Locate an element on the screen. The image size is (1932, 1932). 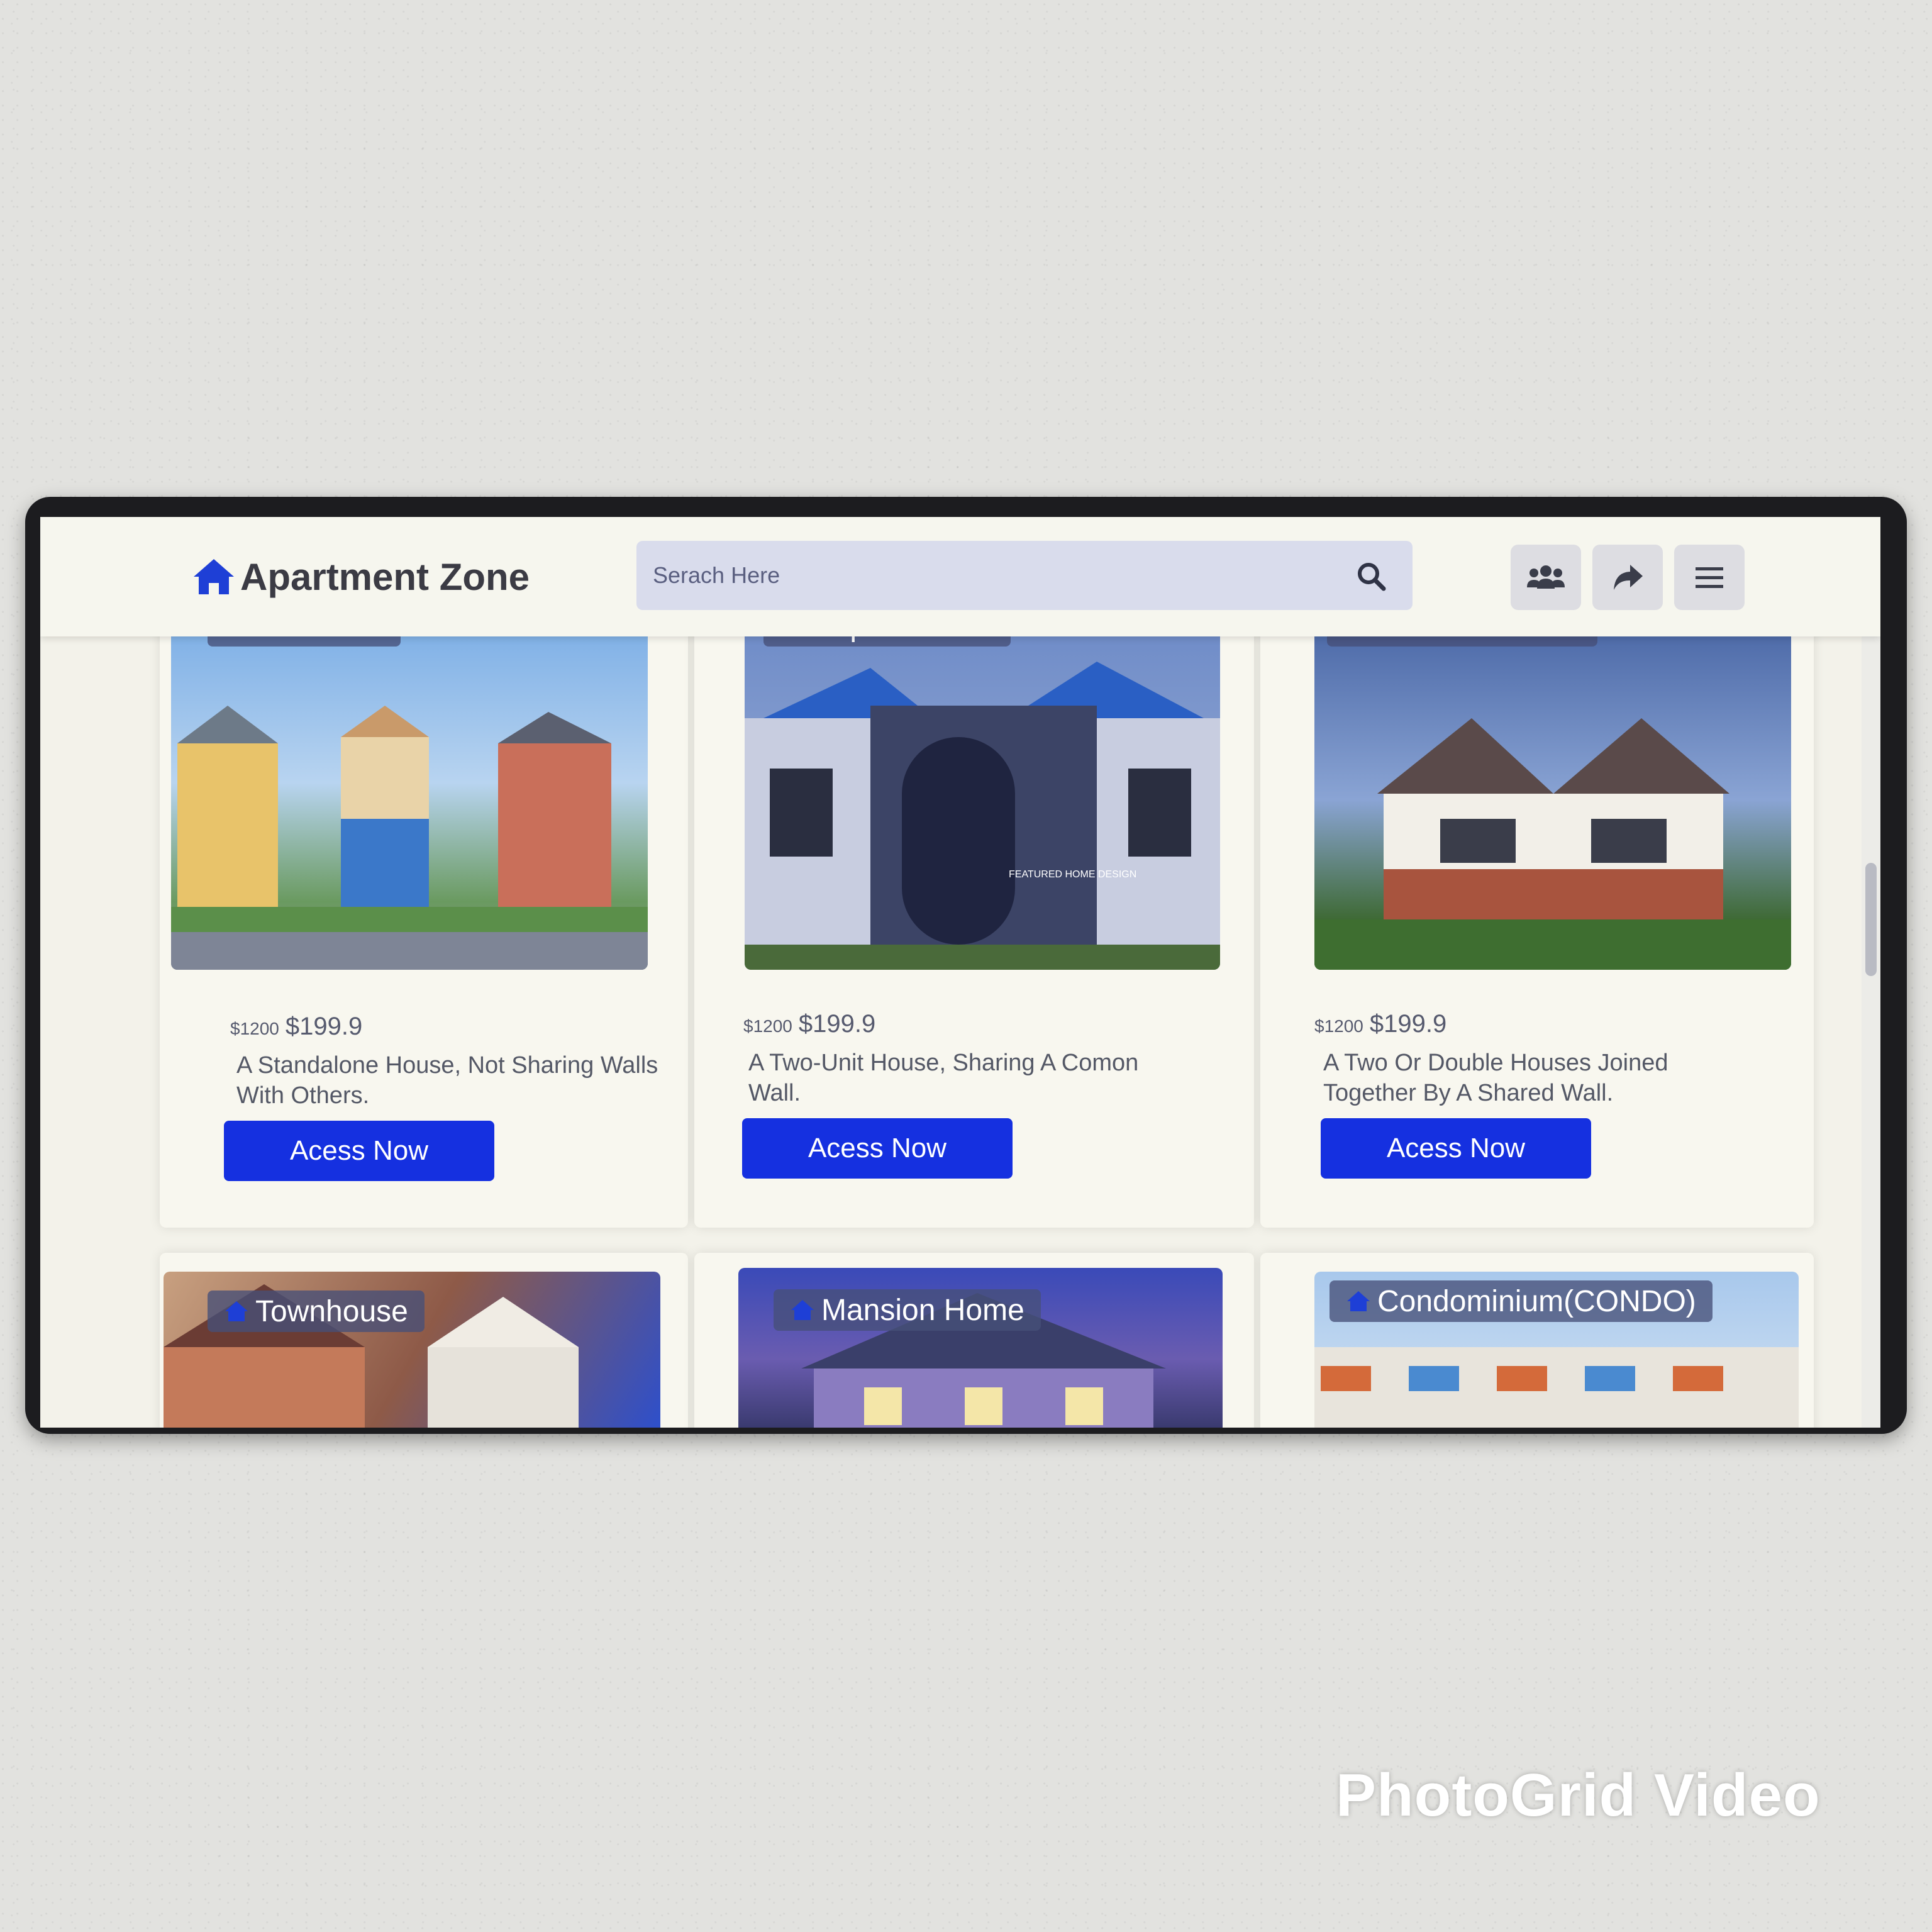
detached-house-image: Detached is located at coordinates (409, 800).